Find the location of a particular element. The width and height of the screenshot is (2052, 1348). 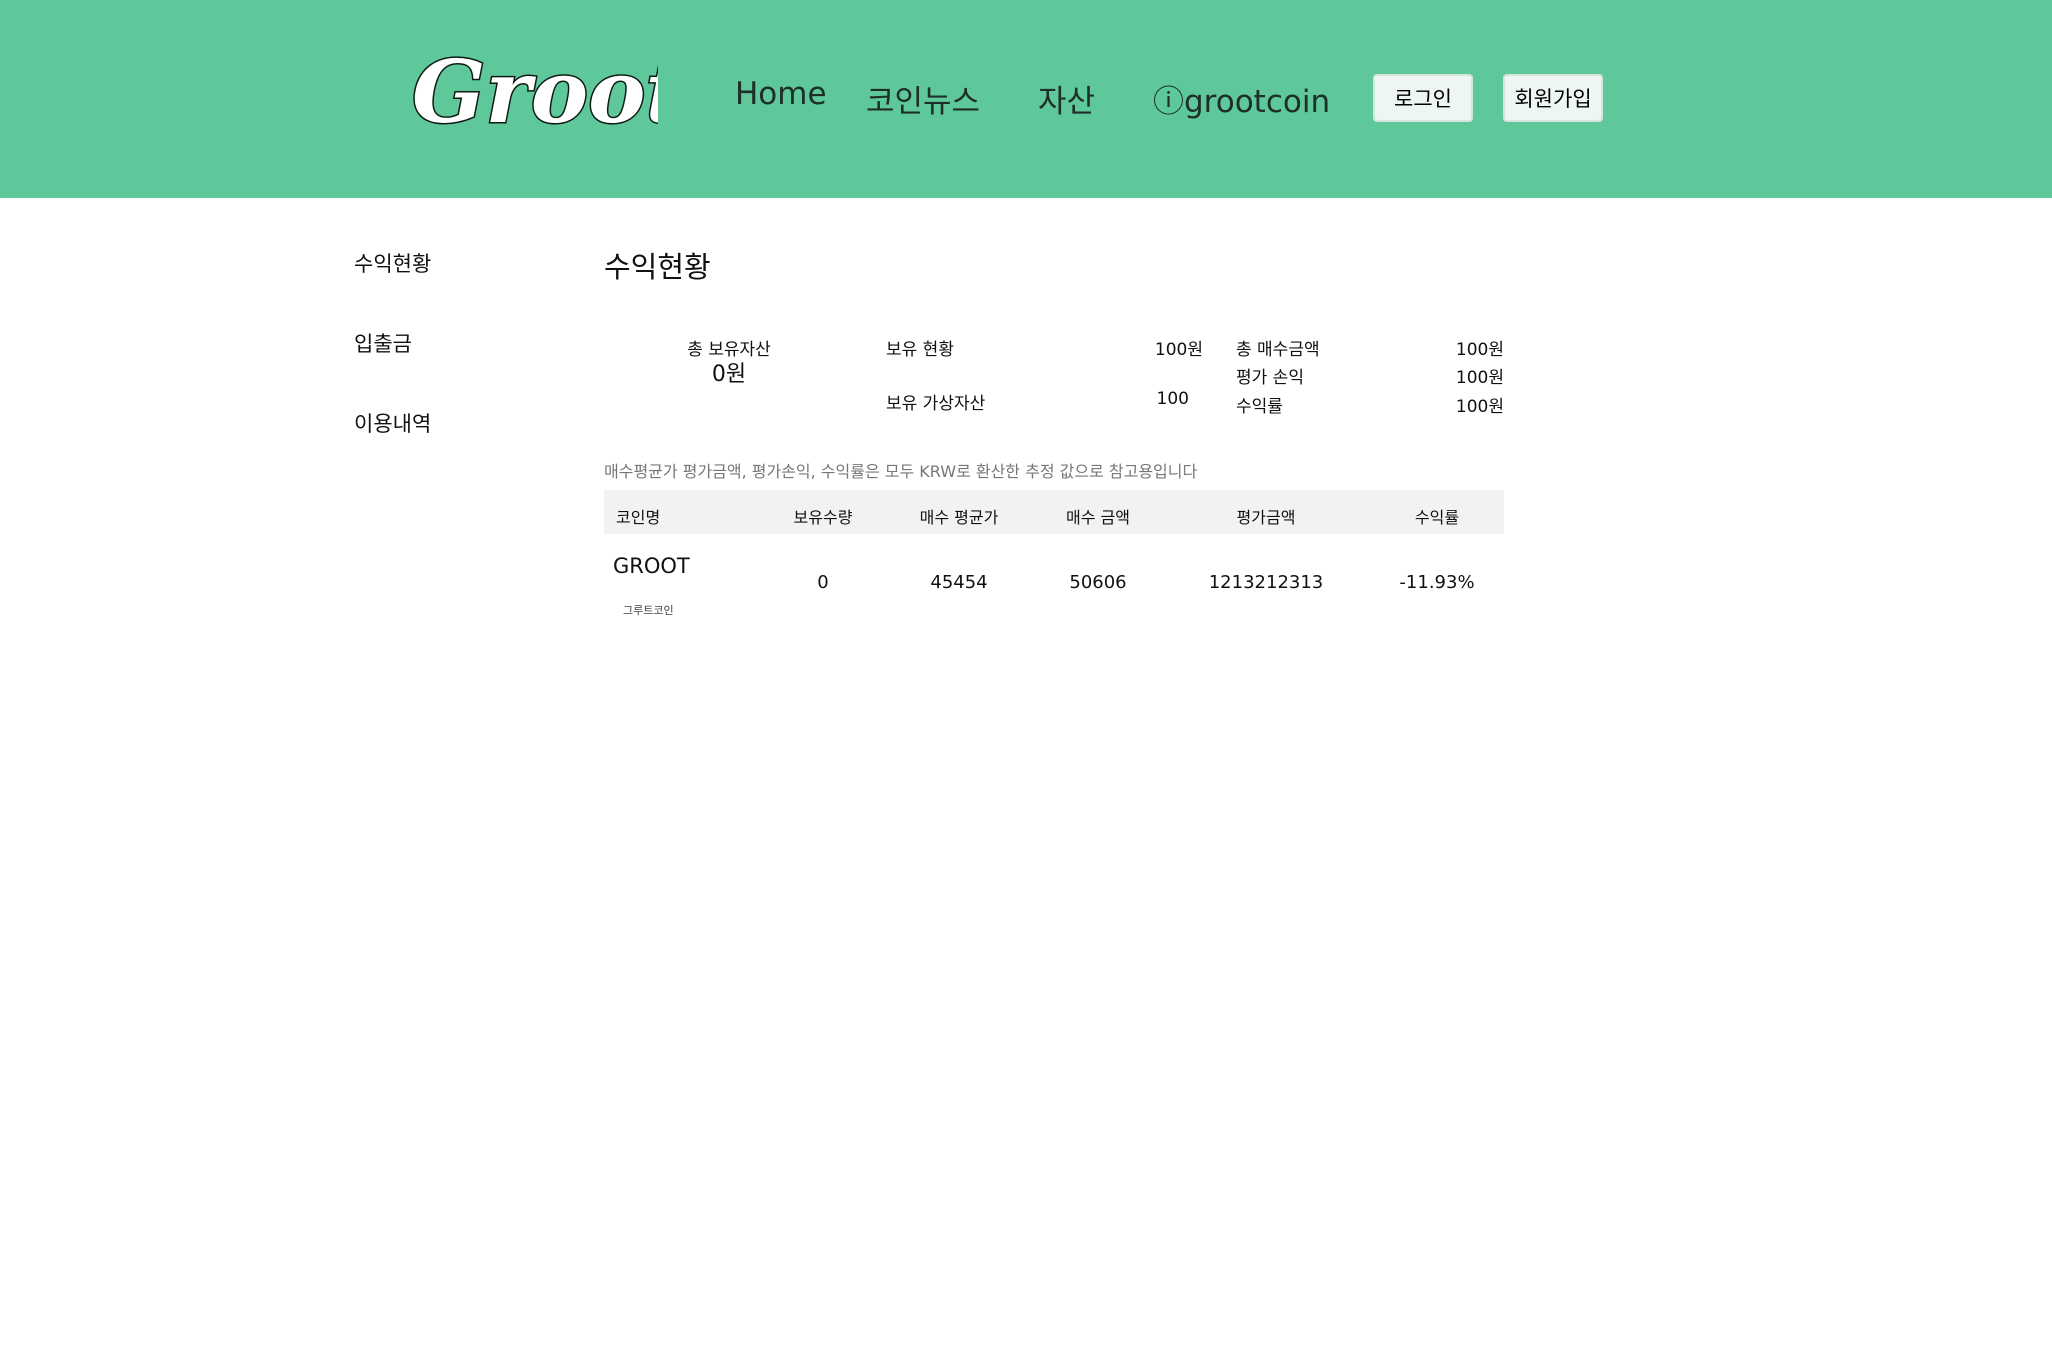

col-avg-price: 매수 평균가 is located at coordinates (959, 517).